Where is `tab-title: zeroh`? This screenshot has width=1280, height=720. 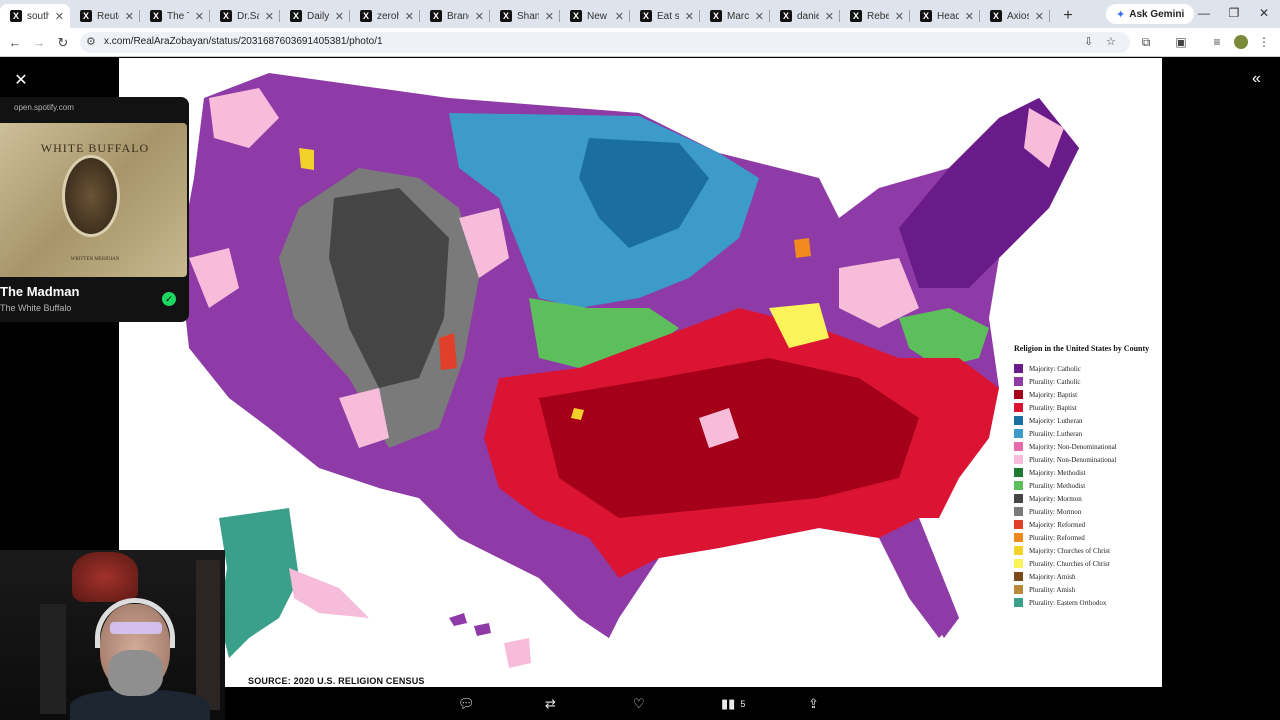 tab-title: zeroh is located at coordinates (388, 16).